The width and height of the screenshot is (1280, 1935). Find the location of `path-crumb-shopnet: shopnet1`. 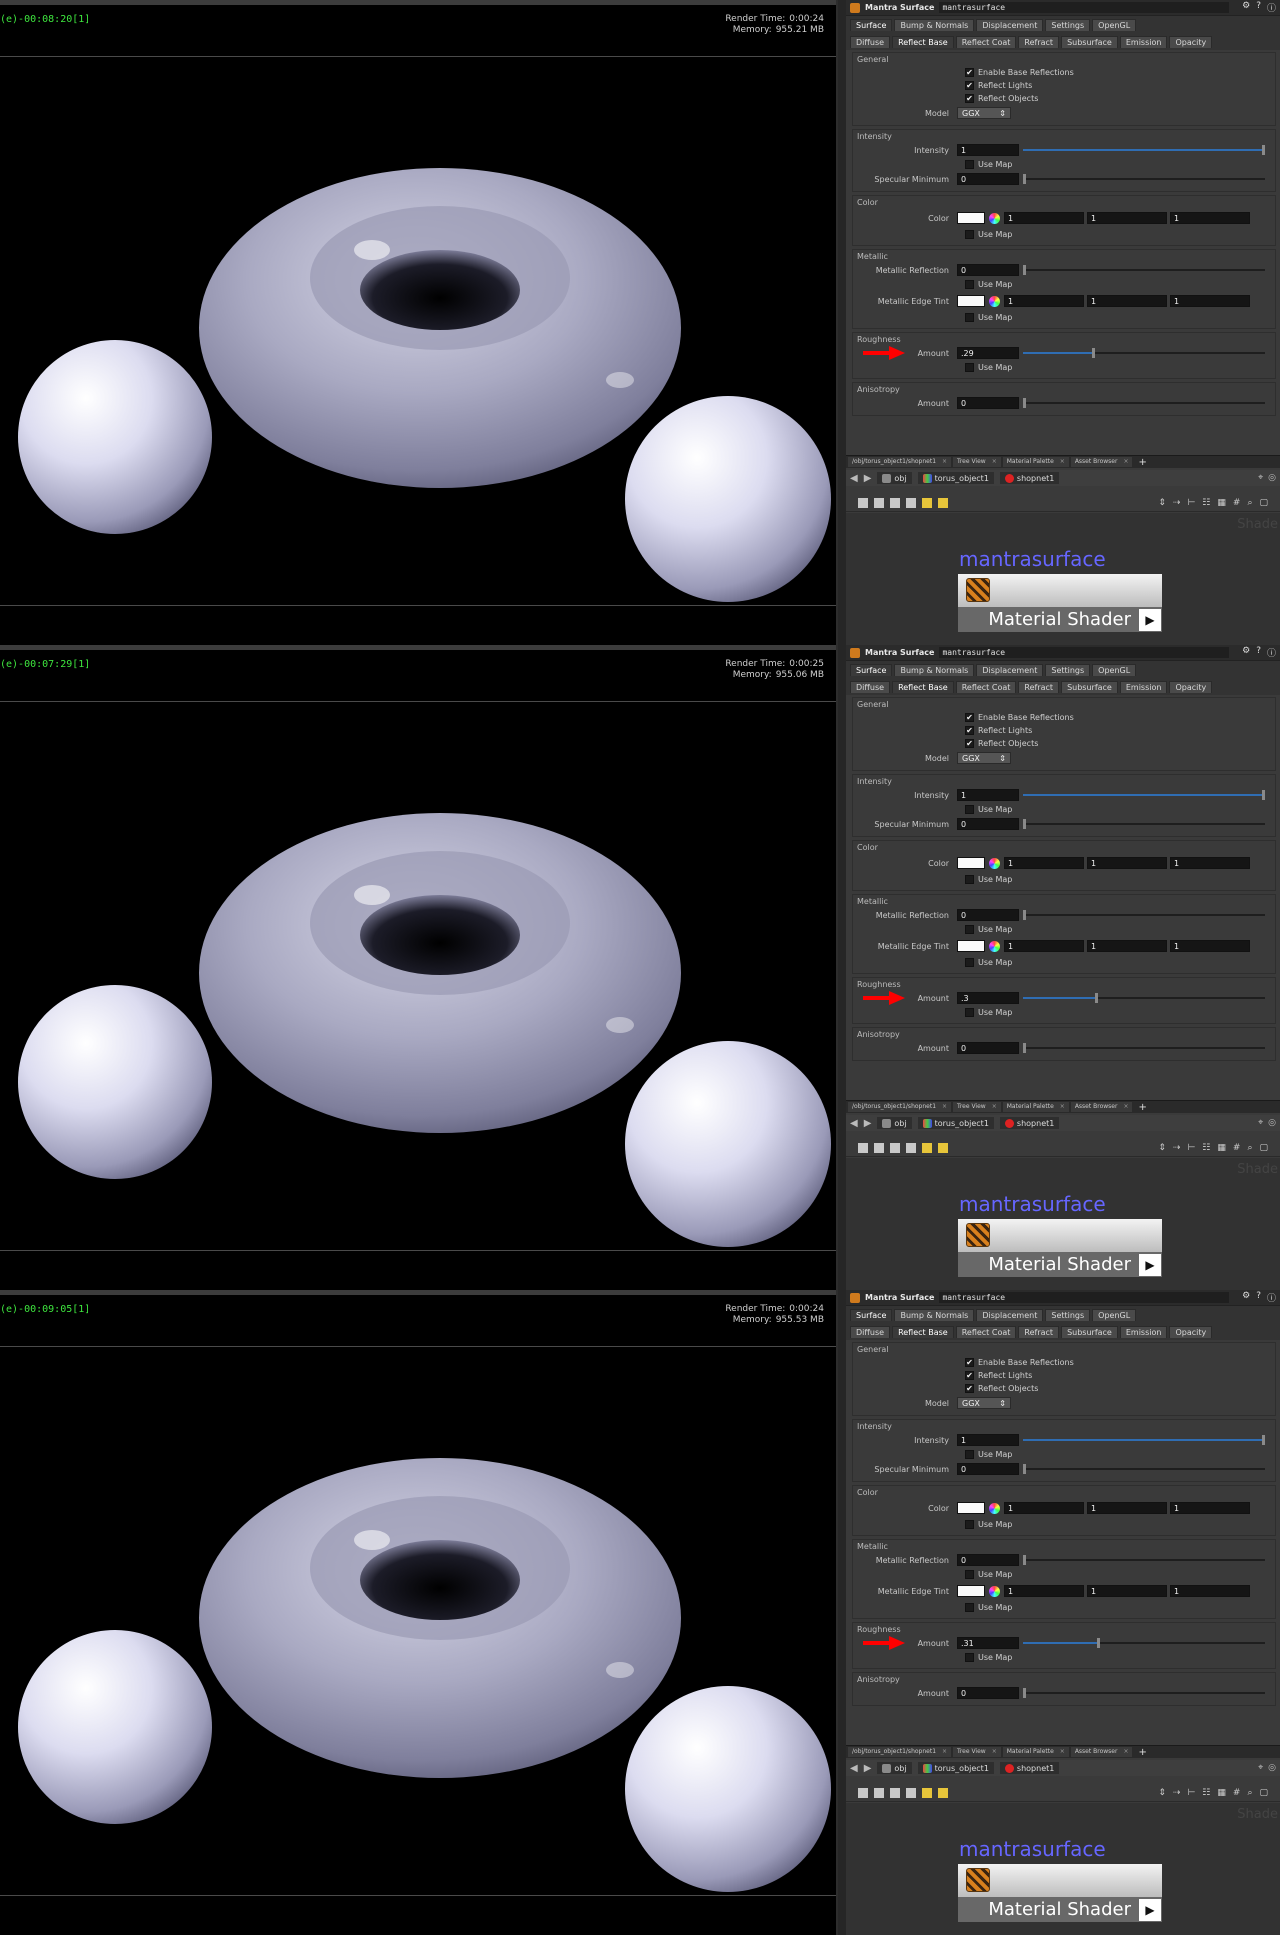

path-crumb-shopnet: shopnet1 is located at coordinates (1029, 1123).